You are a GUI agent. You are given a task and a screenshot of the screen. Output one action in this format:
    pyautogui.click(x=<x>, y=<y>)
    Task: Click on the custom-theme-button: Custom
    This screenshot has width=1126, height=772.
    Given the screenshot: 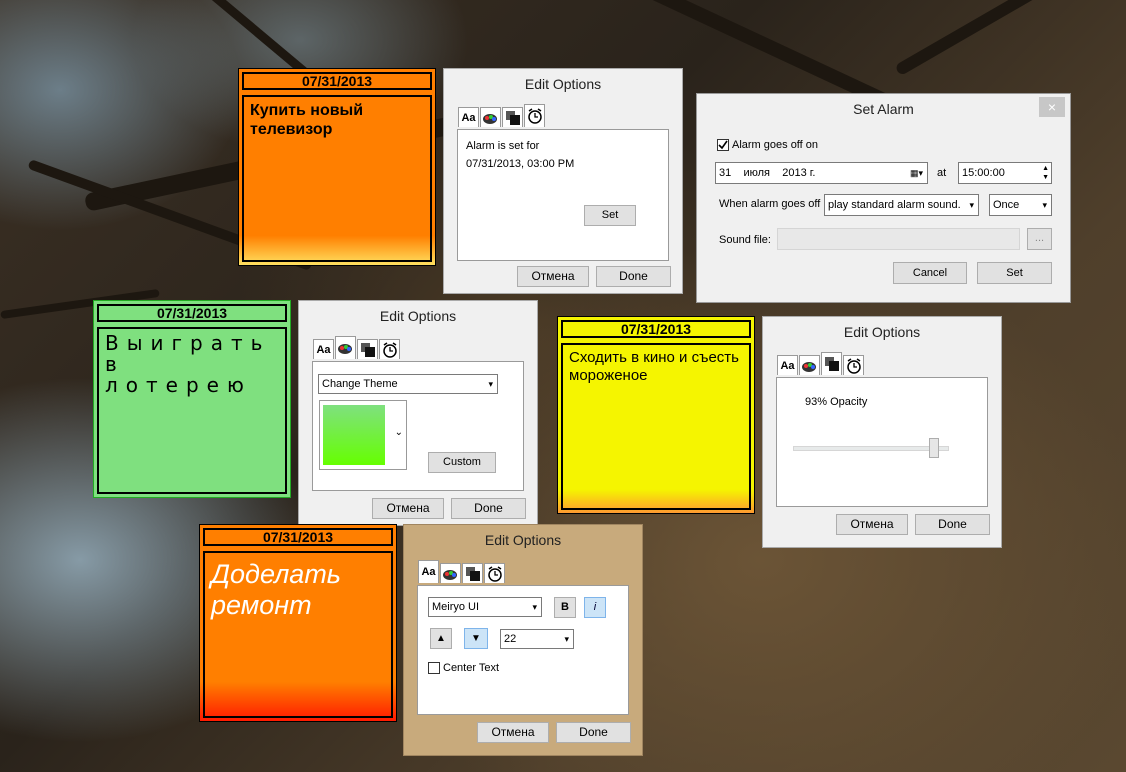 What is the action you would take?
    pyautogui.click(x=462, y=462)
    